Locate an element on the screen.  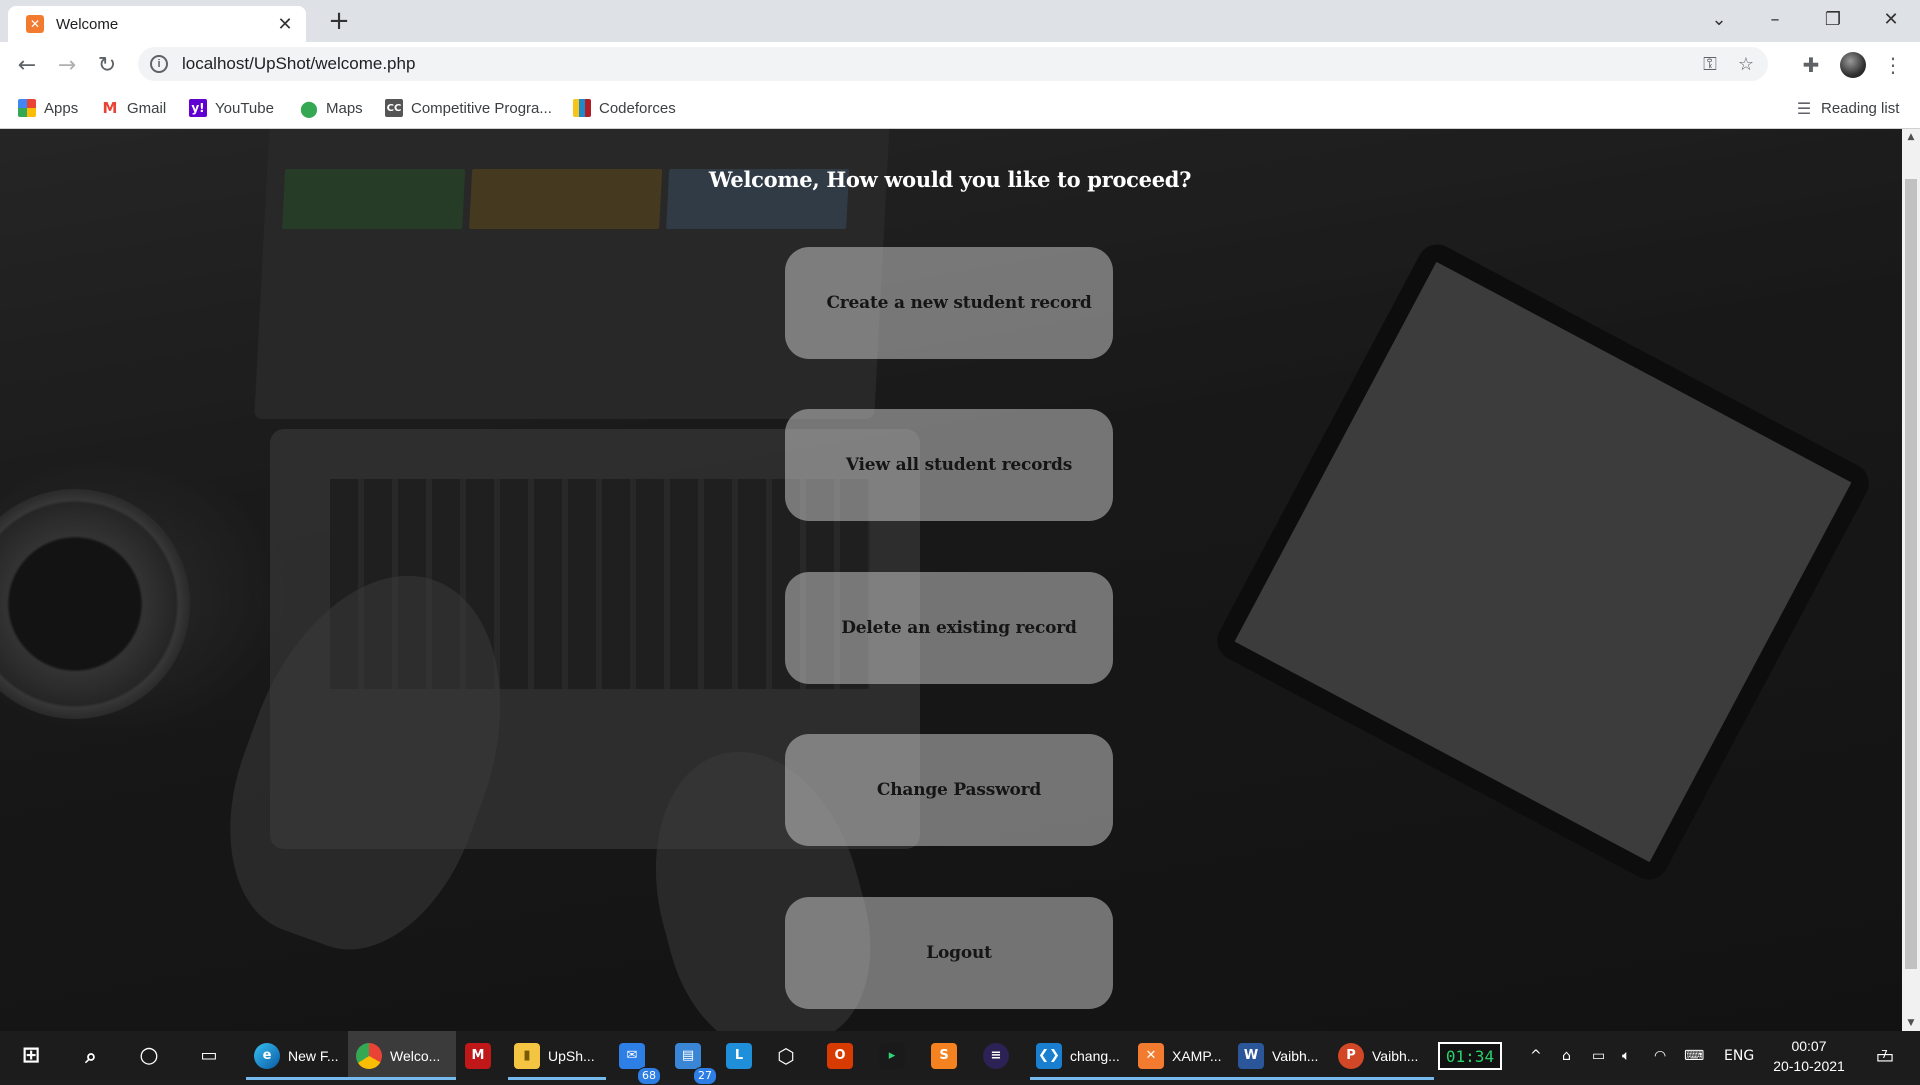
tab-welcome: ✕ Welcome ✕ is located at coordinates (157, 24).